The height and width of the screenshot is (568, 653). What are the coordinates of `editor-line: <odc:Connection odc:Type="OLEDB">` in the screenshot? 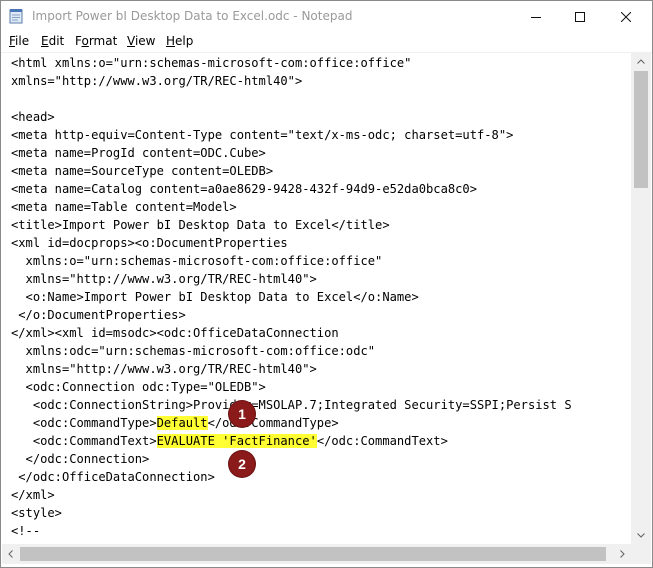 It's located at (138, 387).